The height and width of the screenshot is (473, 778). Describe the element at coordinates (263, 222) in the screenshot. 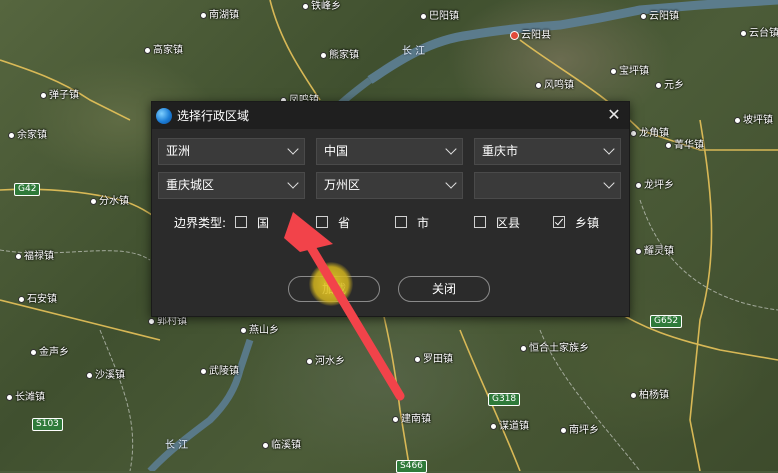

I see `checkbox-label: 国` at that location.